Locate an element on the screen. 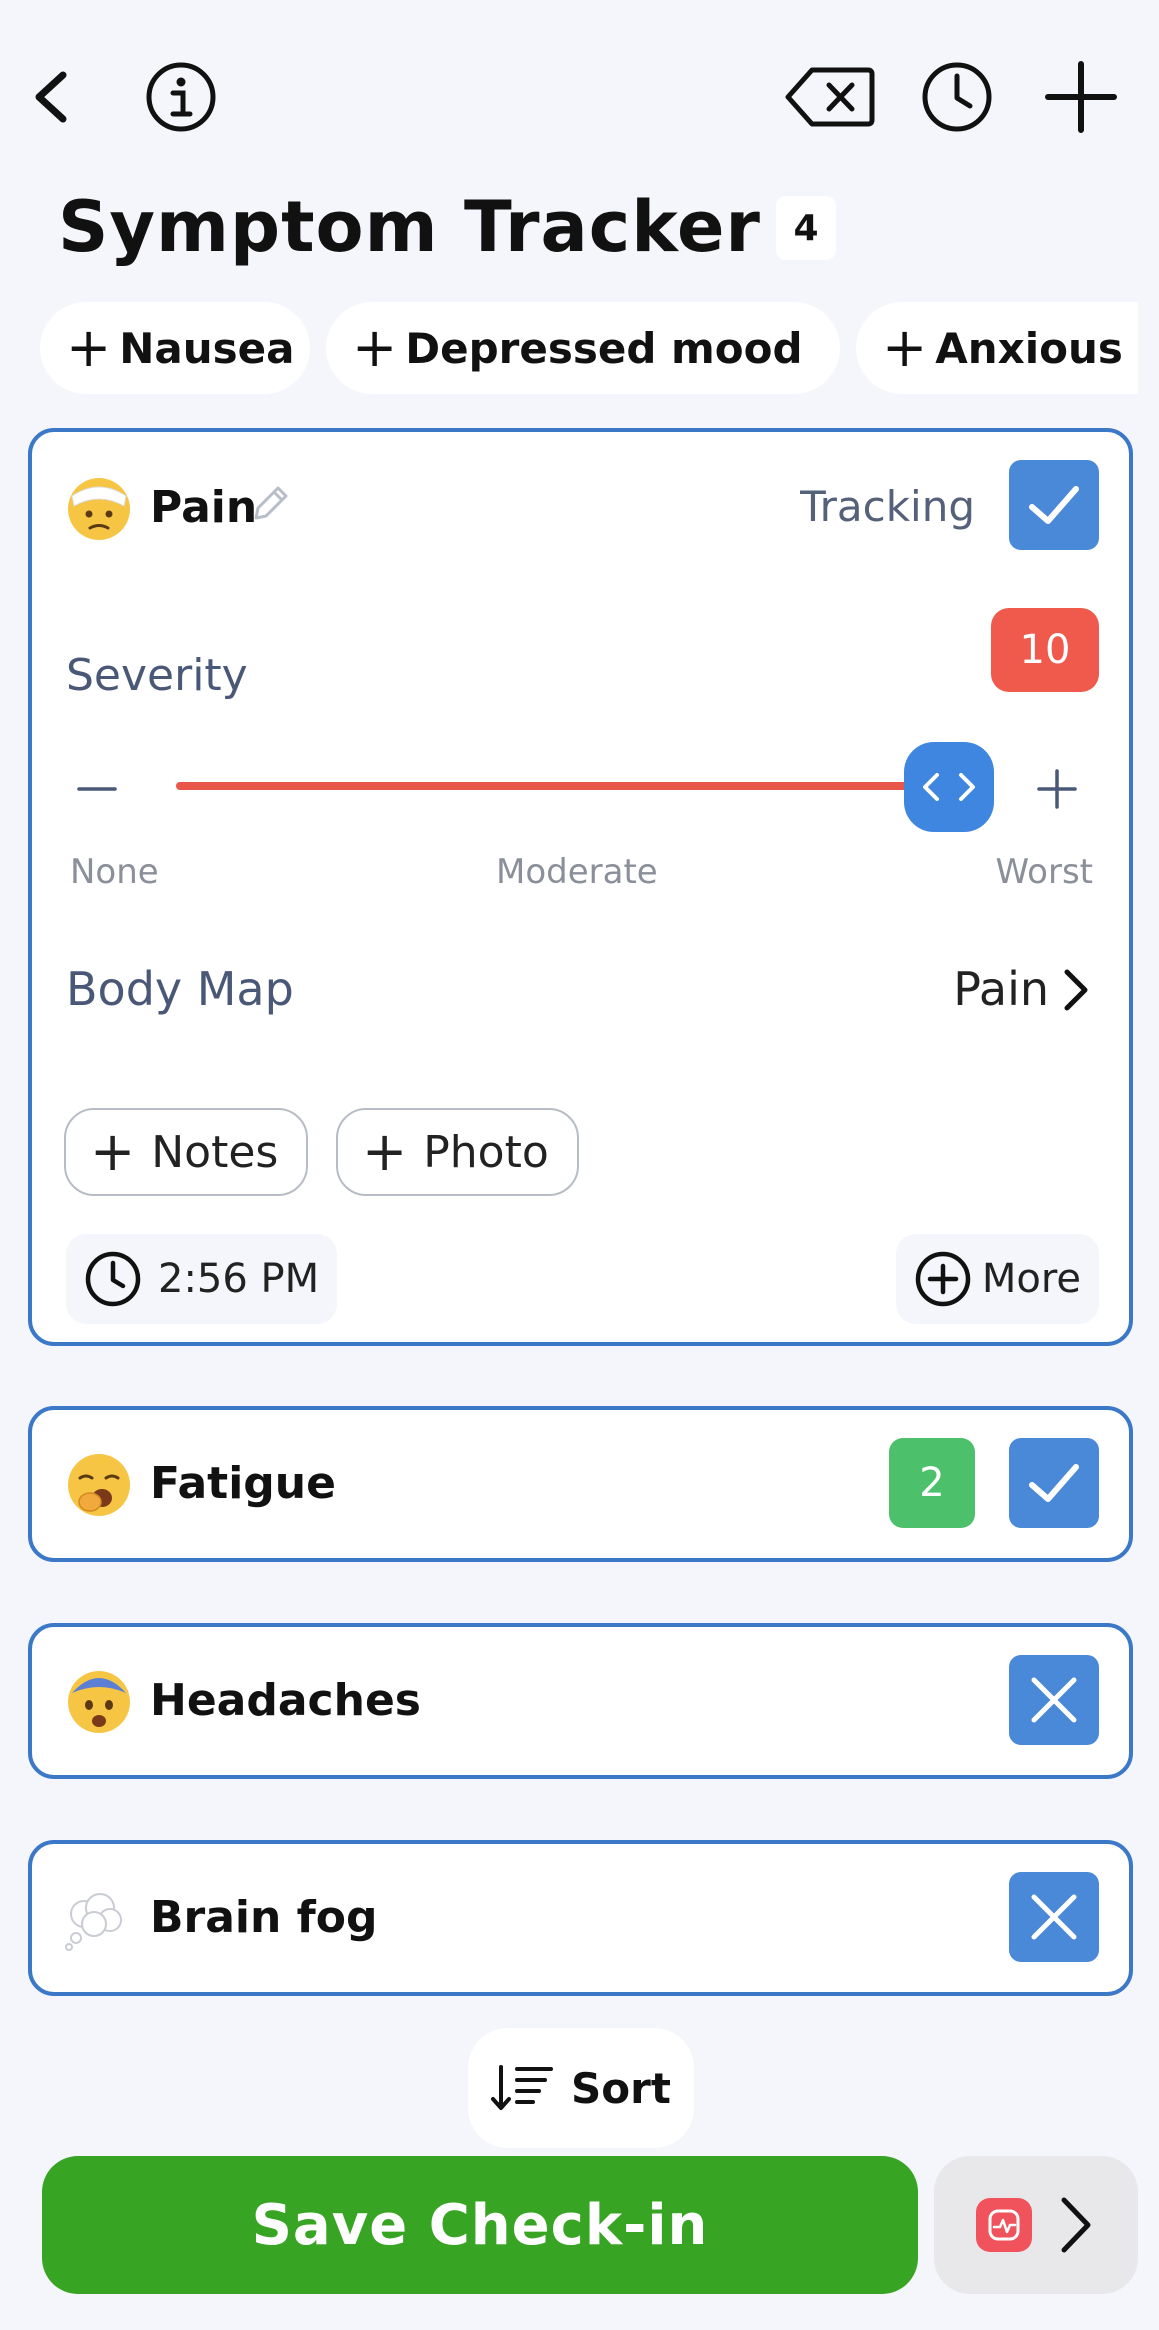  yawning-face-icon is located at coordinates (99, 1485).